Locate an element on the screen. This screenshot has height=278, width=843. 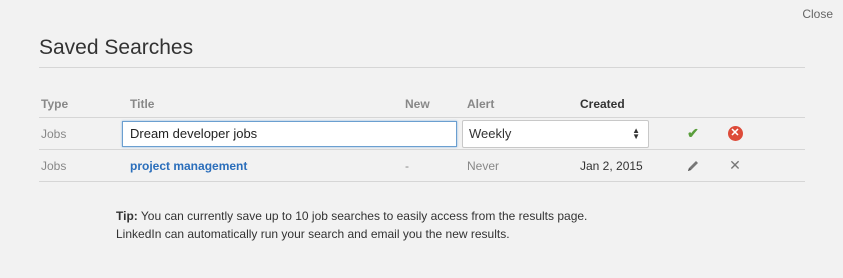
delete-button: ✕ is located at coordinates (735, 165).